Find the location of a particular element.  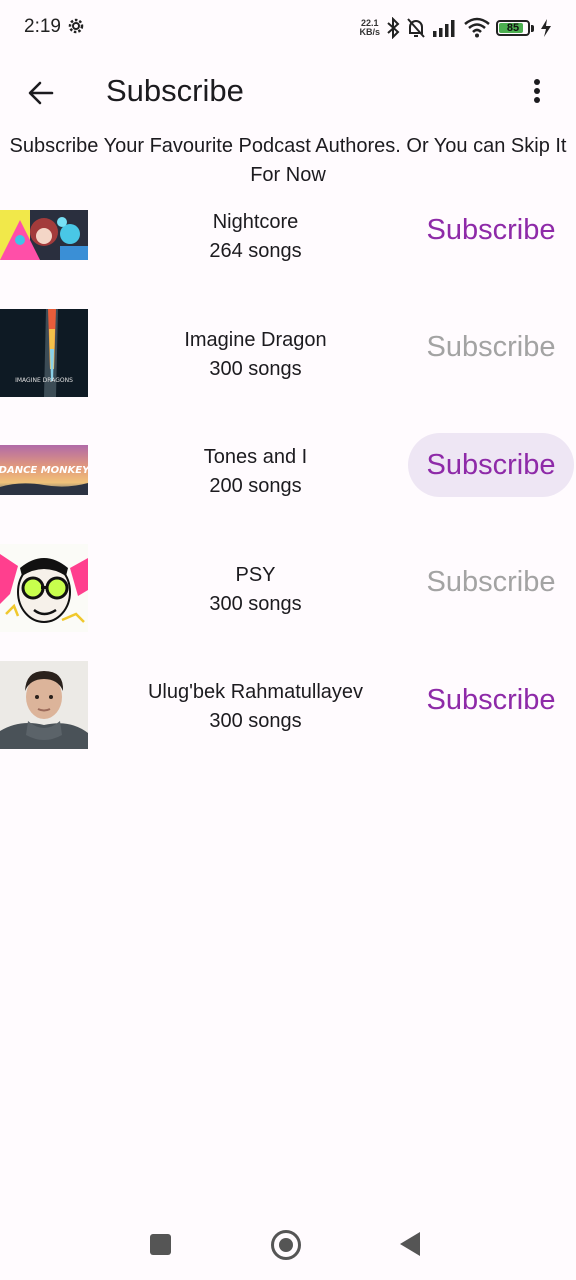

psy-artwork is located at coordinates (44, 587).